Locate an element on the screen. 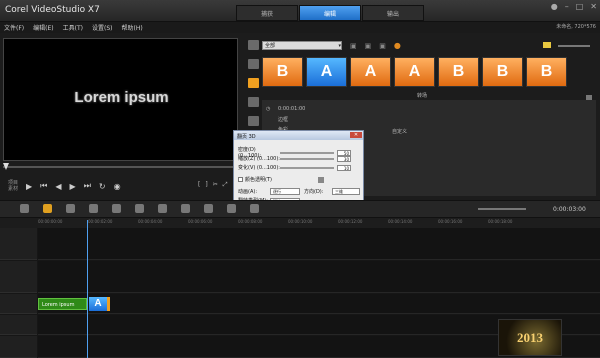 The height and width of the screenshot is (358, 600). project-info: 未命名, 720*576 is located at coordinates (576, 27).